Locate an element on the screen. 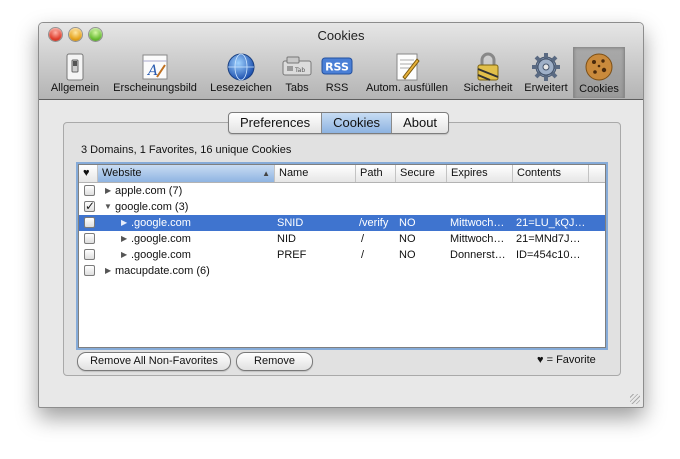  table-row: ▼ google.com (3) is located at coordinates (342, 206).